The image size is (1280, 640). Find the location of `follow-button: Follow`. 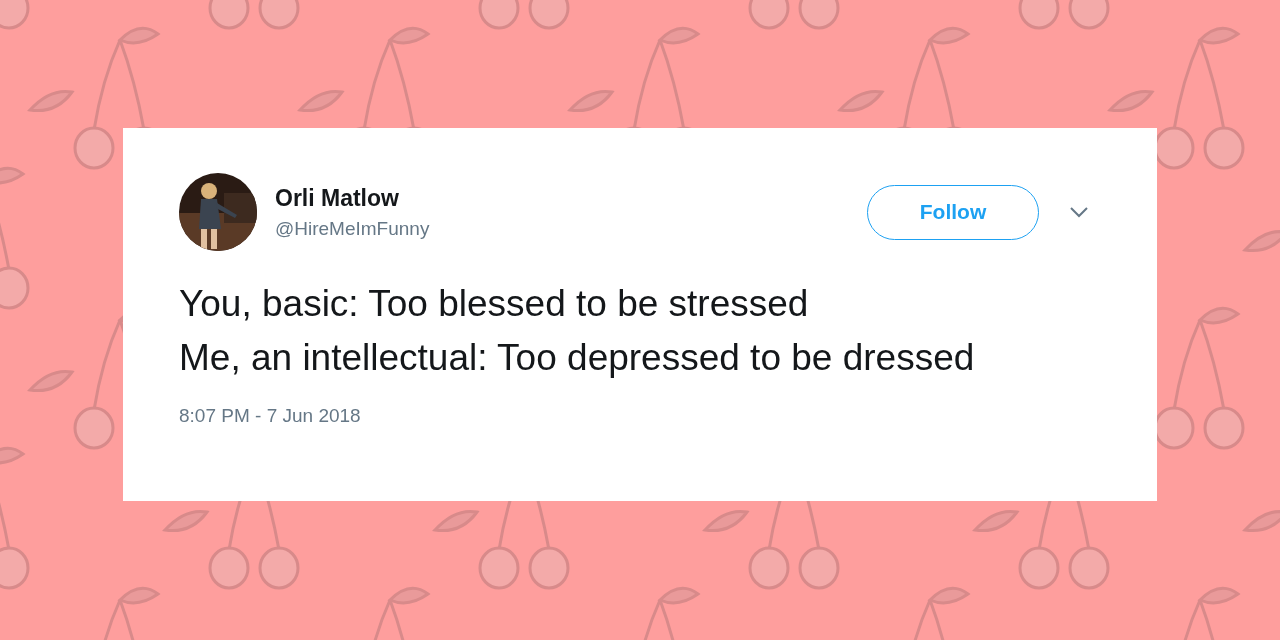

follow-button: Follow is located at coordinates (953, 212).